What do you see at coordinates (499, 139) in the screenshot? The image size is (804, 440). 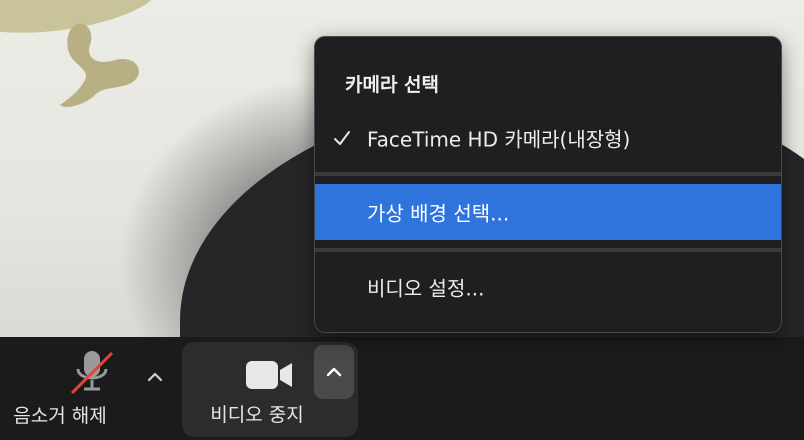 I see `menu-item-label: FaceTime HD 카메라(내장형)` at bounding box center [499, 139].